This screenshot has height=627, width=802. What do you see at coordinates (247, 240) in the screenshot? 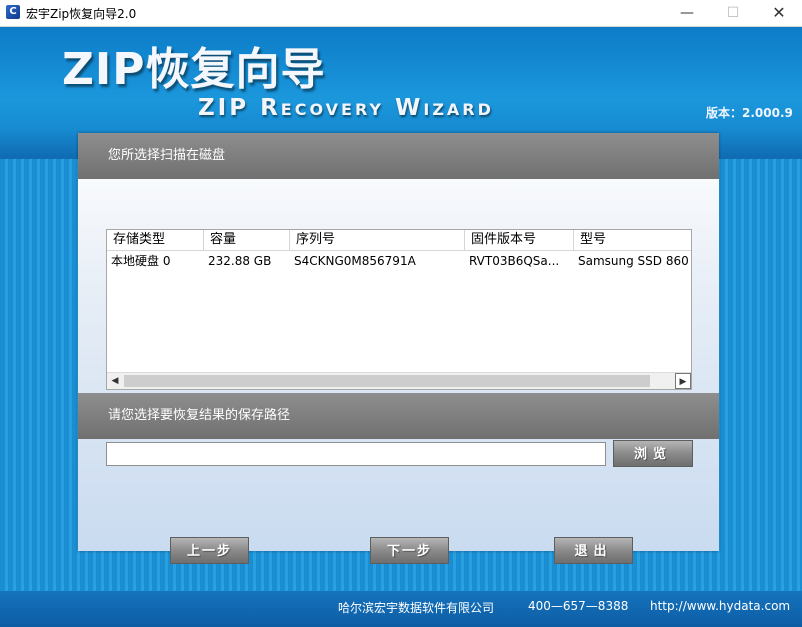
I see `column-header-capacity: 容量` at bounding box center [247, 240].